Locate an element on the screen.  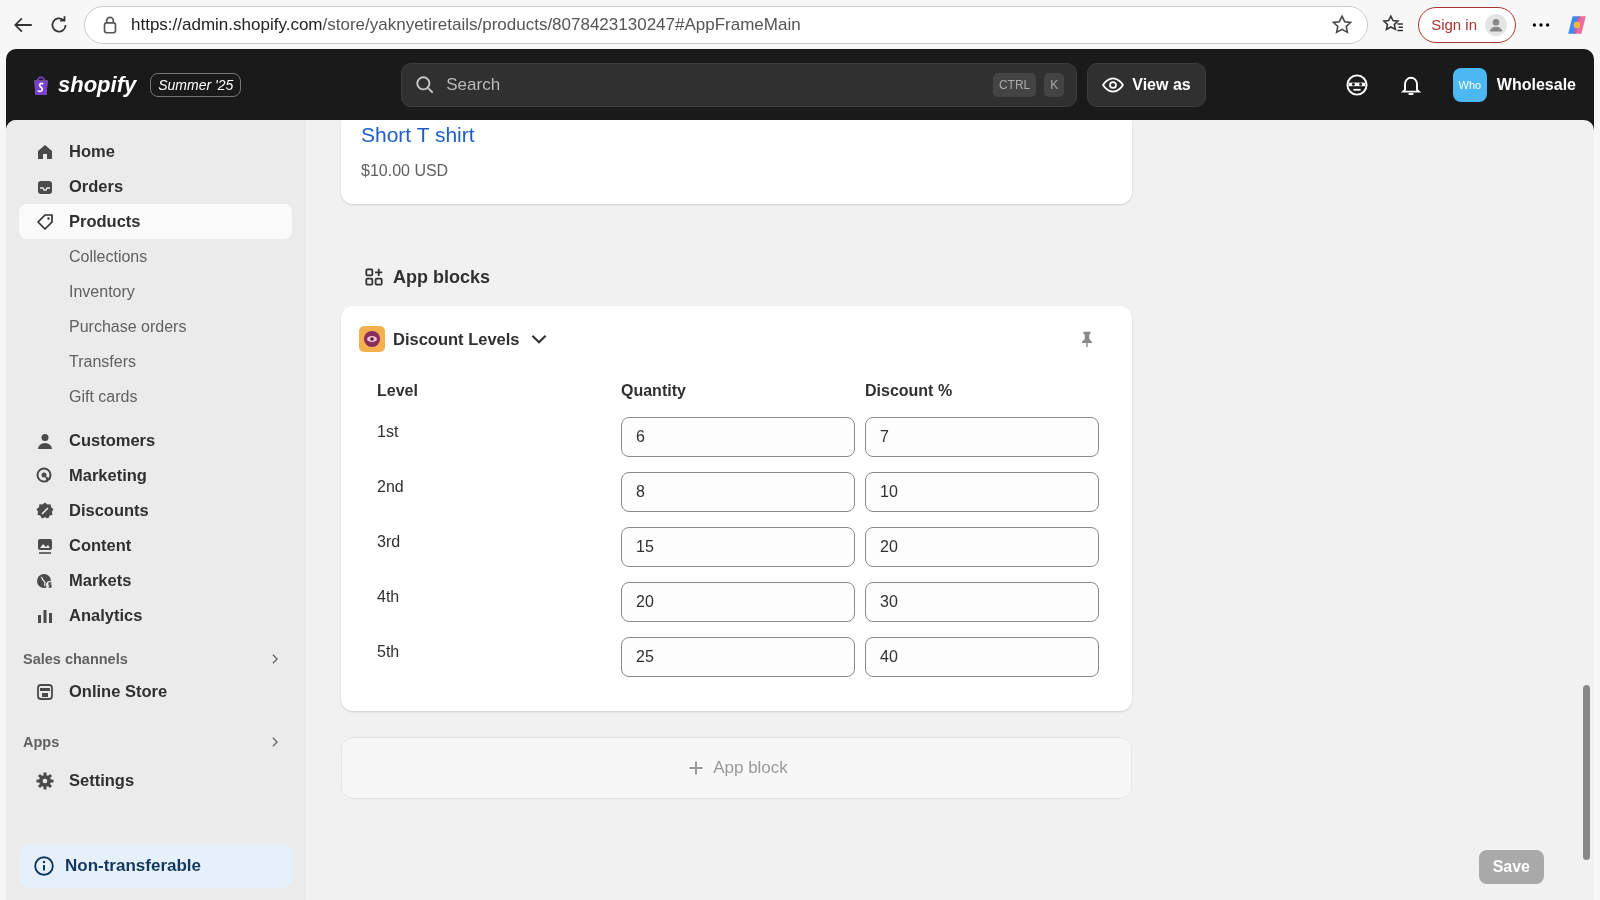
shortcut-key: CTRL is located at coordinates (1014, 84).